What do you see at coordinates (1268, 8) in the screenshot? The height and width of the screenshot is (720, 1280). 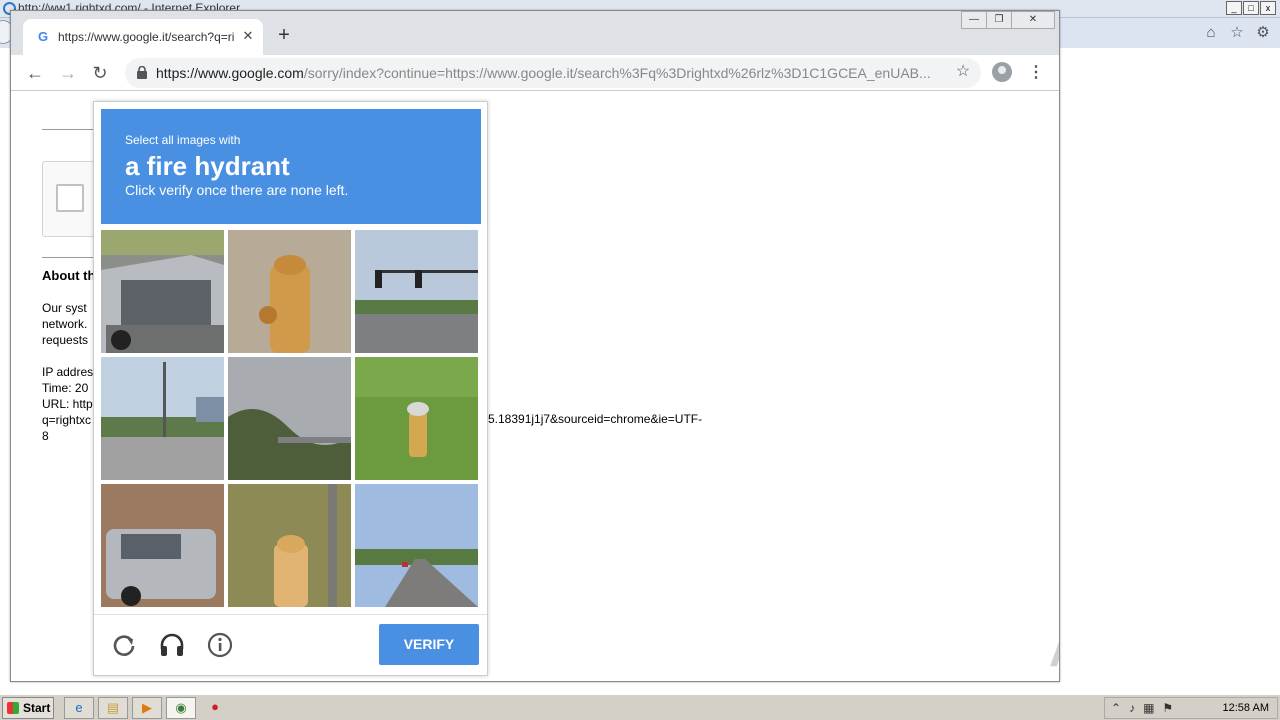 I see `ie-close-button: x` at bounding box center [1268, 8].